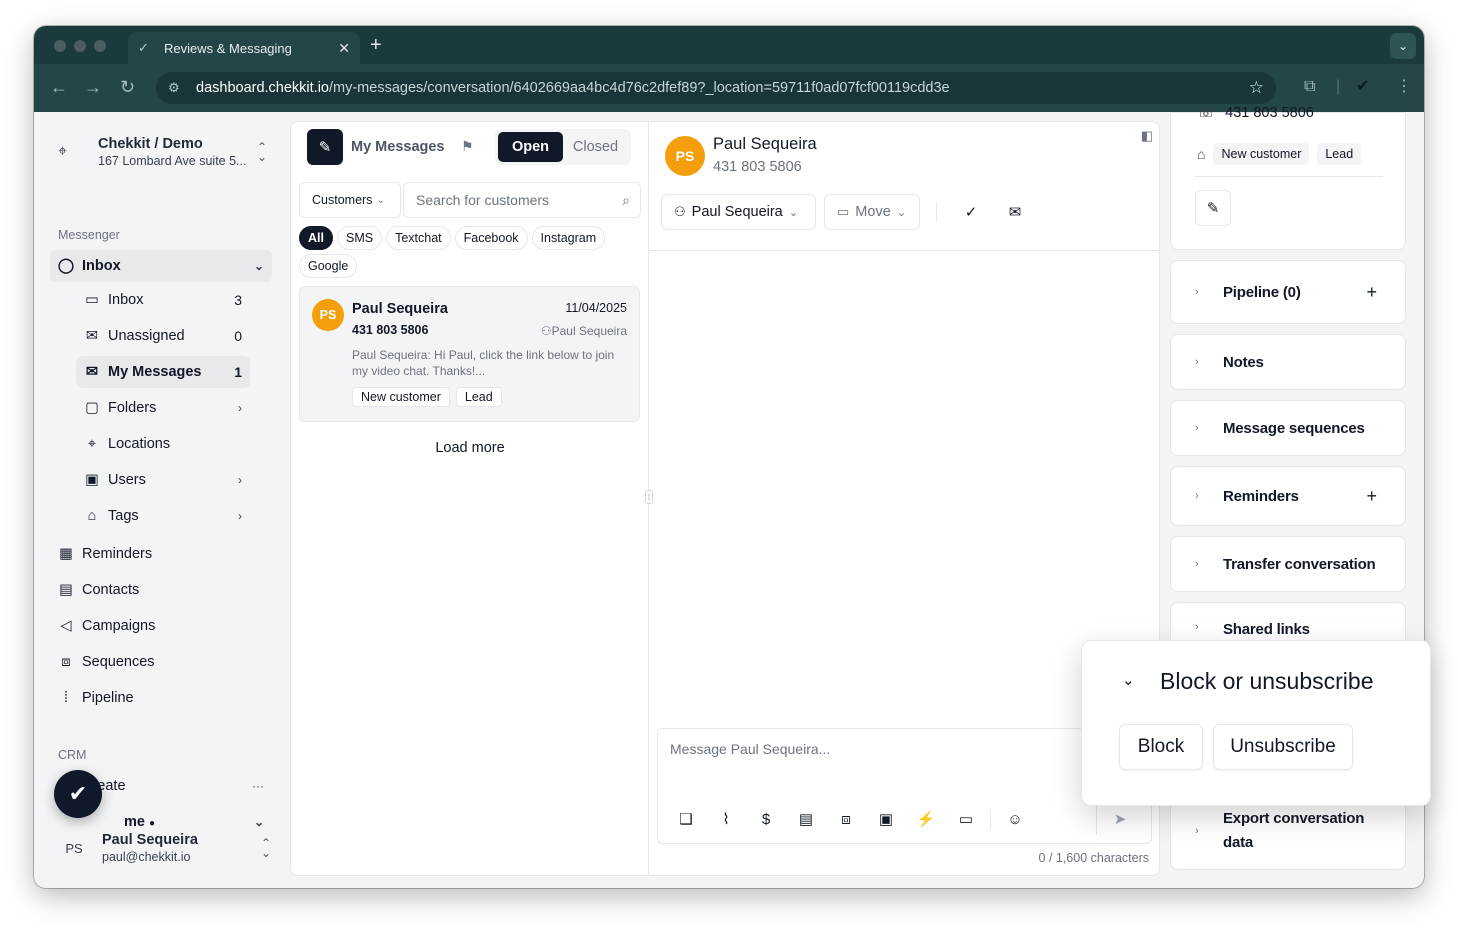  I want to click on sidebar-item-unassigned: ✉ Unassigned 0, so click(163, 336).